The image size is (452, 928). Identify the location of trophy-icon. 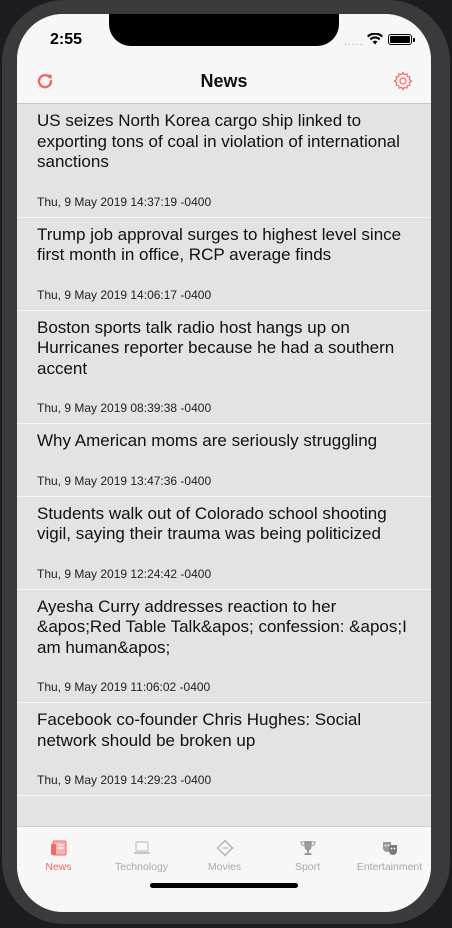
(307, 848).